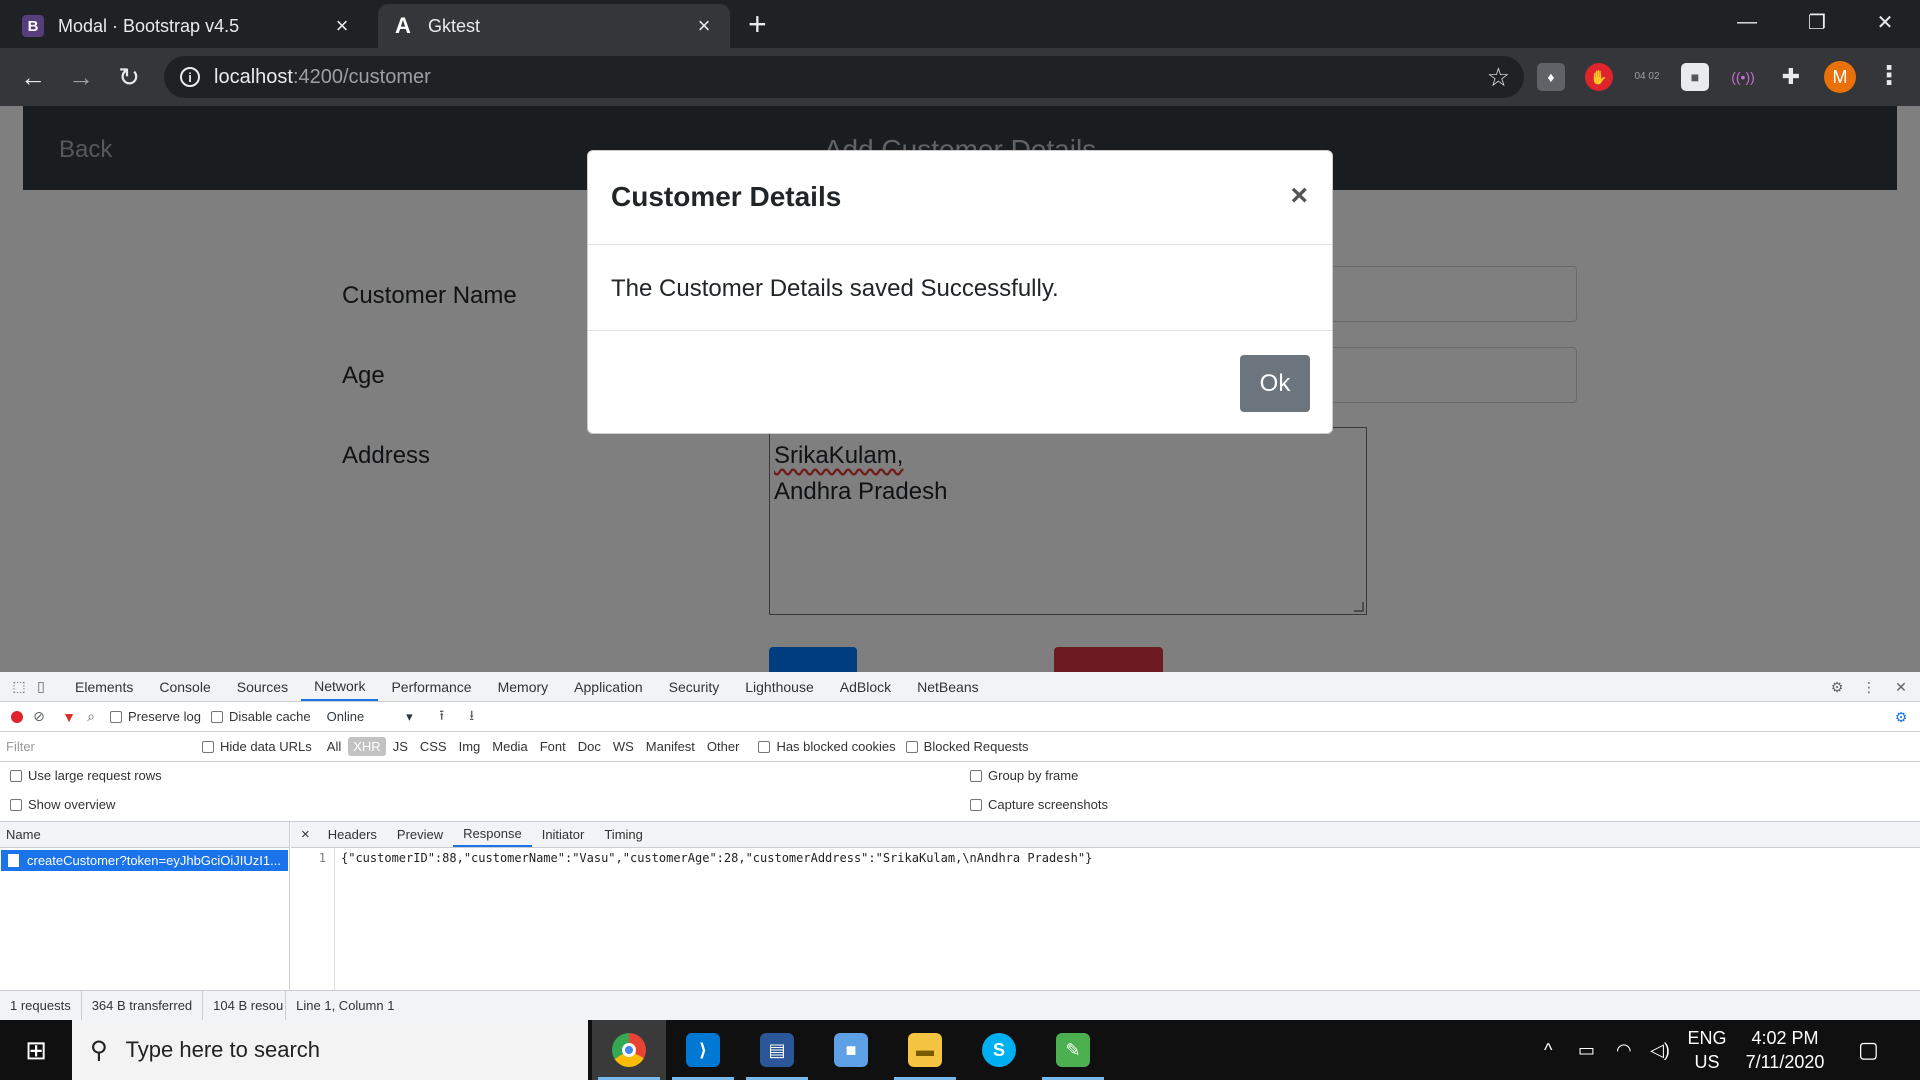  I want to click on devtools-tab-netbeans: NetBeans, so click(947, 686).